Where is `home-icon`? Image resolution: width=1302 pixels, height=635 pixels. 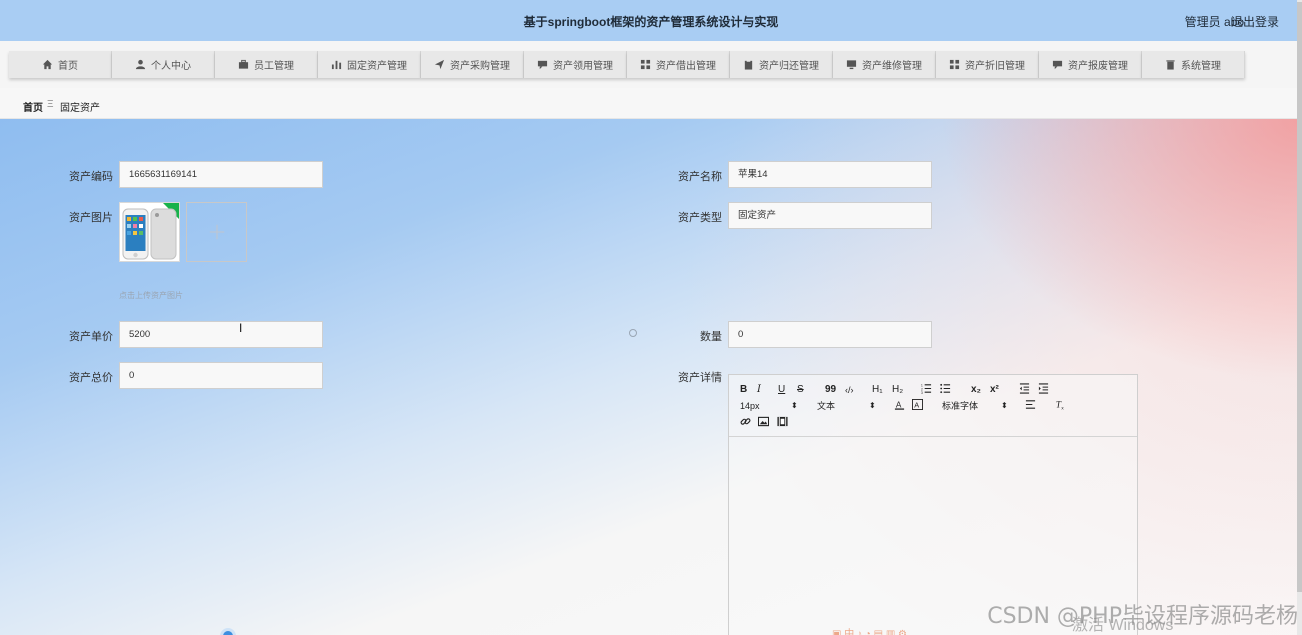
home-icon is located at coordinates (47, 64).